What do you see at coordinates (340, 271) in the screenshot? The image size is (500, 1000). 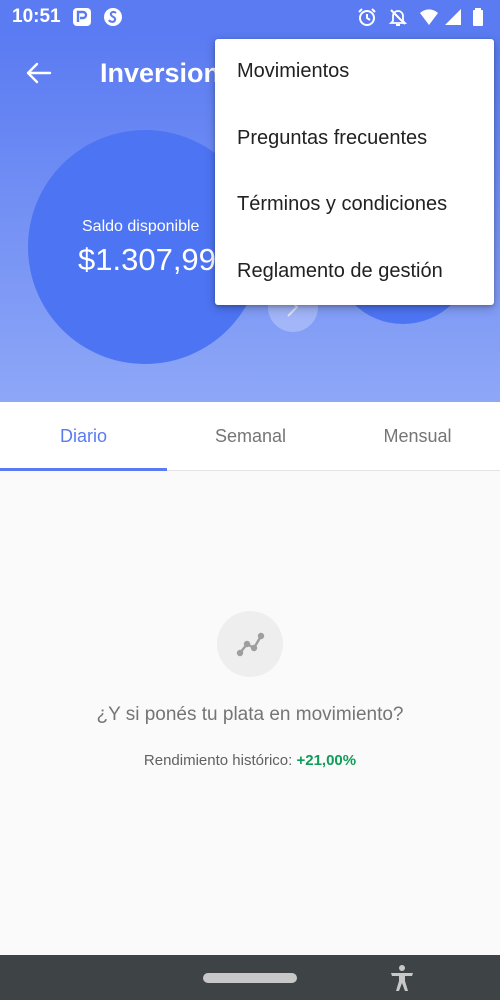 I see `menu-item-label: Reglamento de gestión` at bounding box center [340, 271].